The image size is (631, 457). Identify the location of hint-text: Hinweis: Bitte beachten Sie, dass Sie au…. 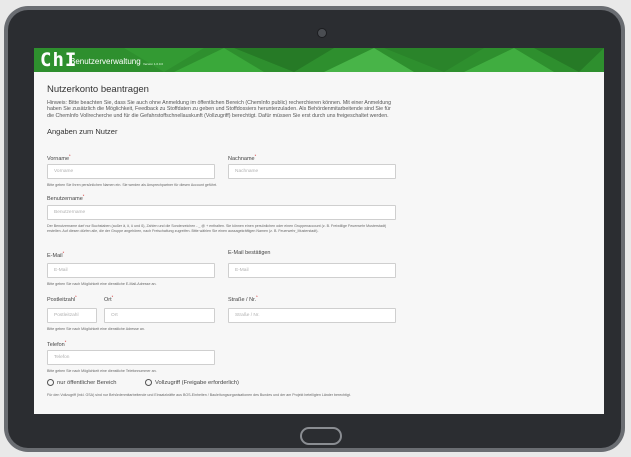
(219, 109).